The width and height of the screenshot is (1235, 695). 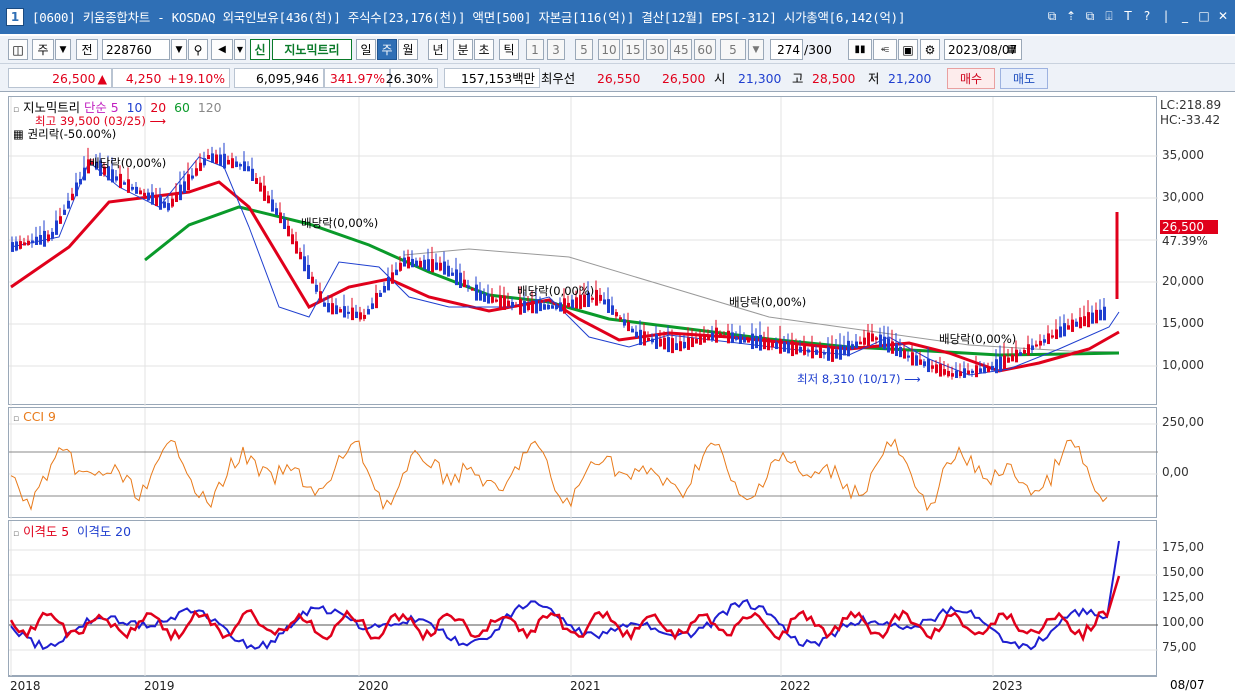 I want to click on link-window-icon: ⧉, so click(x=1052, y=16).